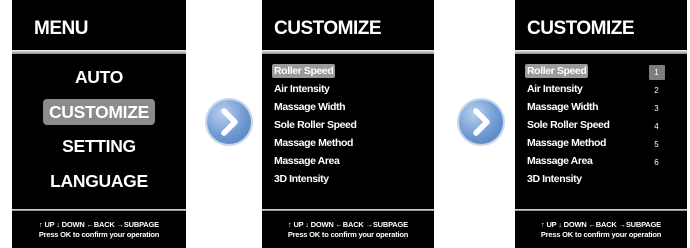 This screenshot has height=248, width=690. I want to click on level-option: 6, so click(656, 164).